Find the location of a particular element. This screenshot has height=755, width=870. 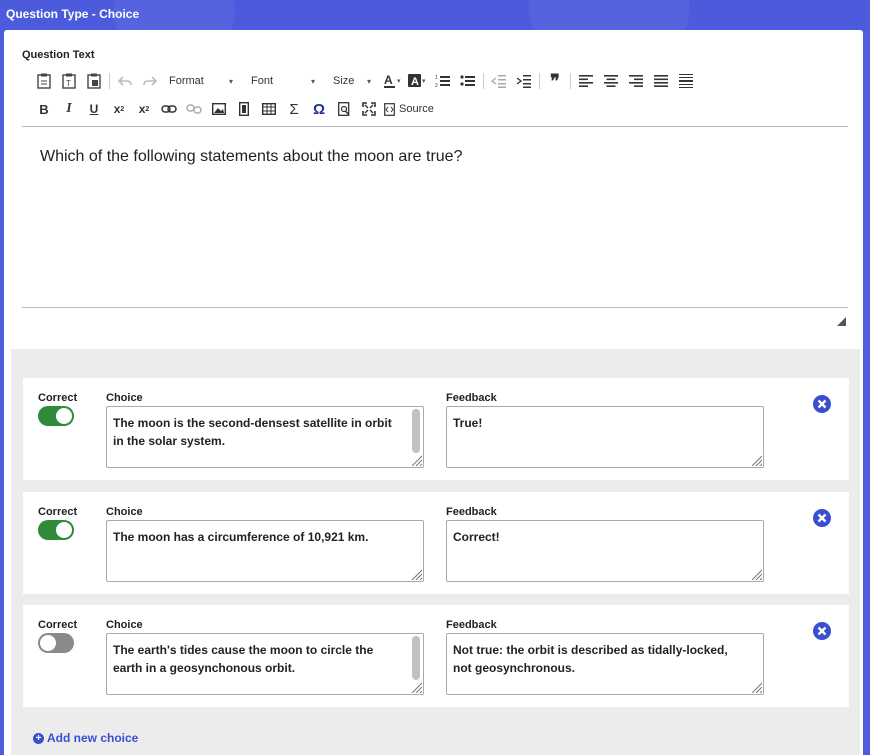

maximize-icon is located at coordinates (369, 109).